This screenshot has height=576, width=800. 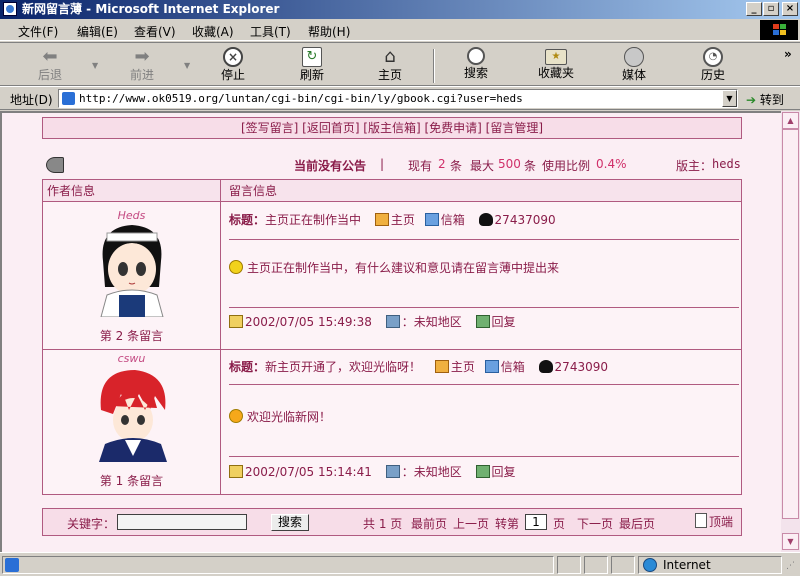 I want to click on author-avatar, so click(x=132, y=271).